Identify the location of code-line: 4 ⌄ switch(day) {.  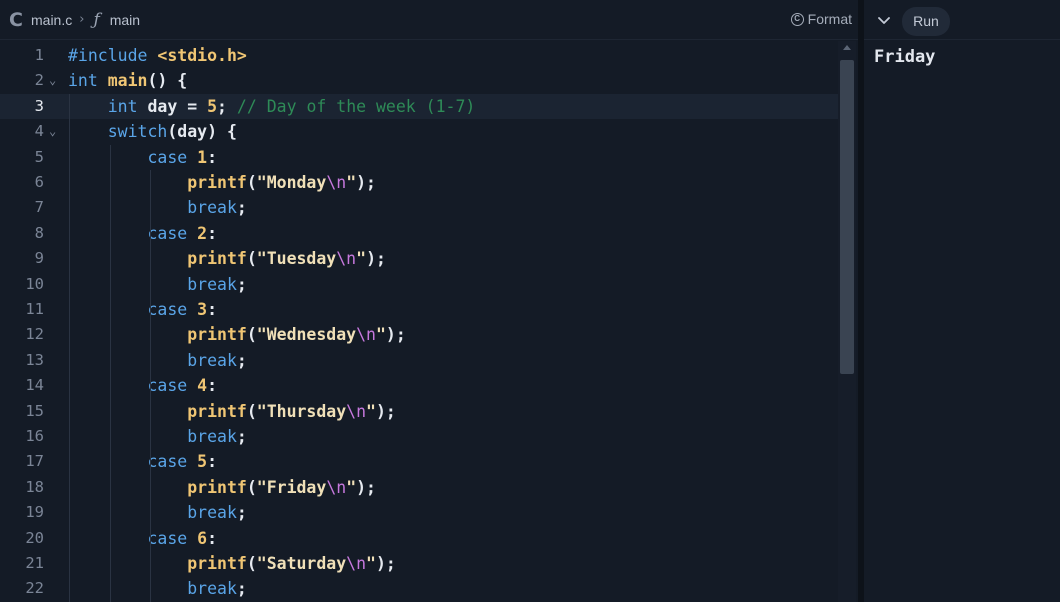
(419, 131).